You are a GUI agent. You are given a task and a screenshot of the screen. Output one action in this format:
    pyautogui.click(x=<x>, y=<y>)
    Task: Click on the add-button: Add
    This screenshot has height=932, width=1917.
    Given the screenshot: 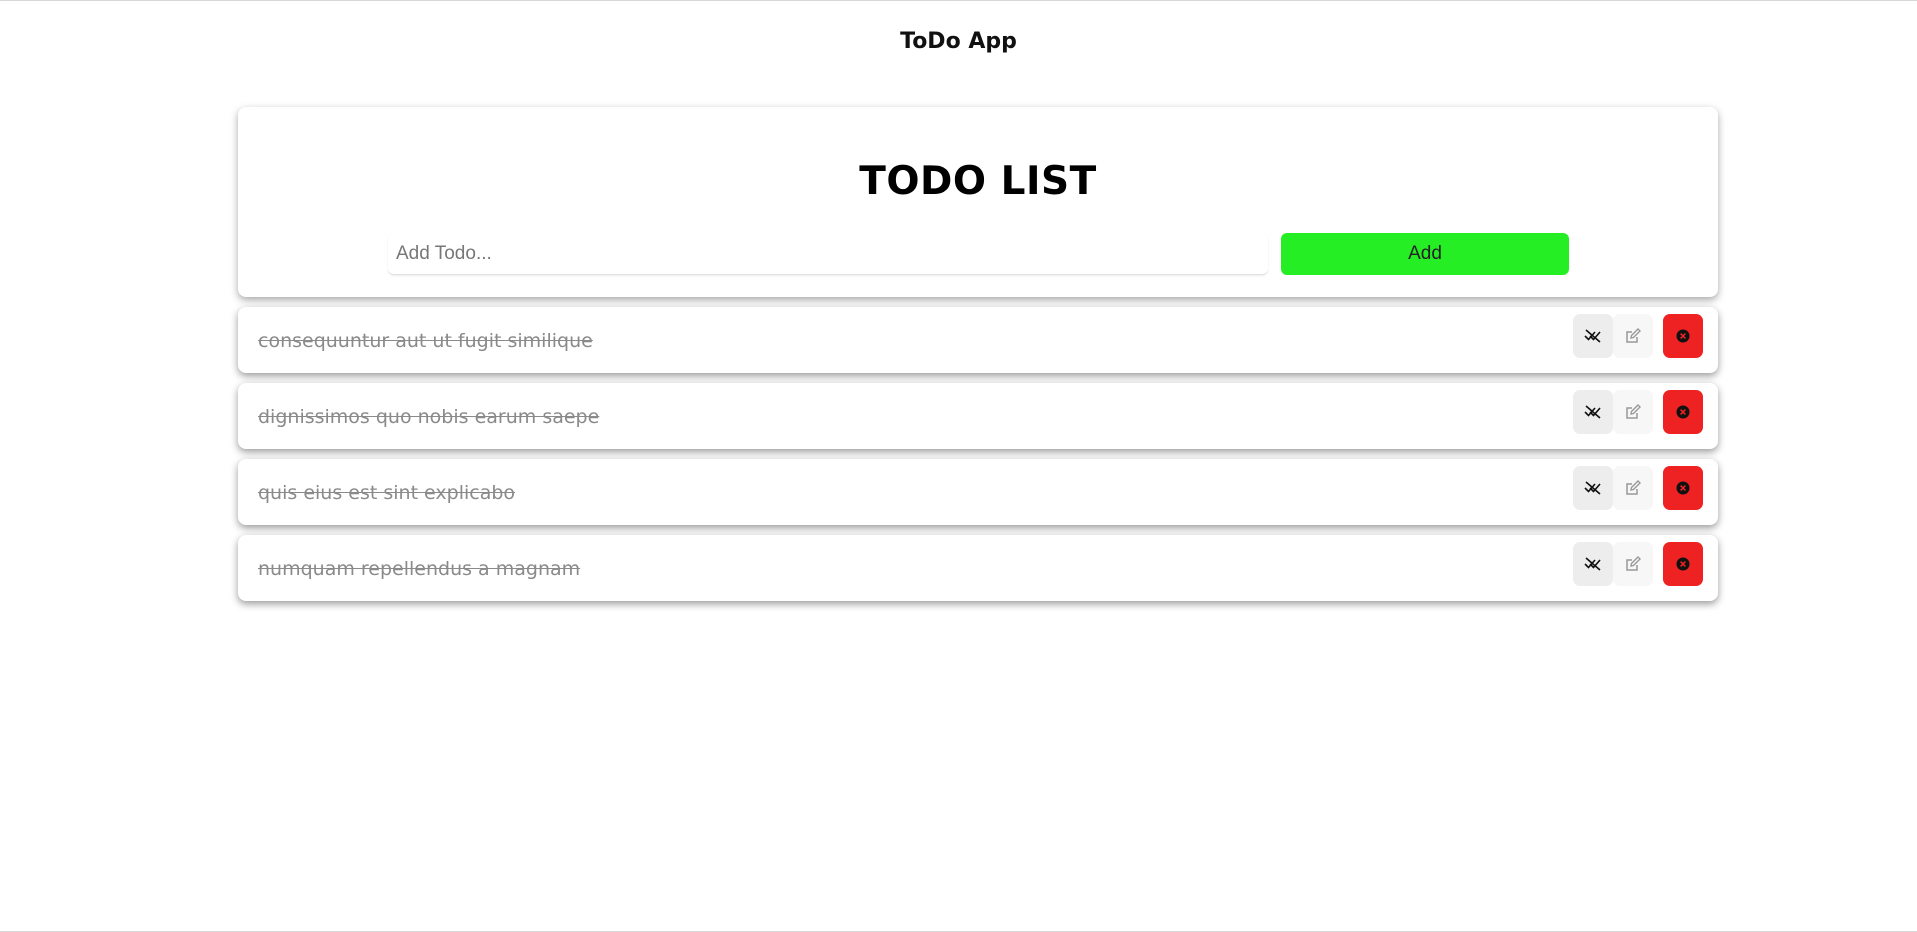 What is the action you would take?
    pyautogui.click(x=1425, y=254)
    